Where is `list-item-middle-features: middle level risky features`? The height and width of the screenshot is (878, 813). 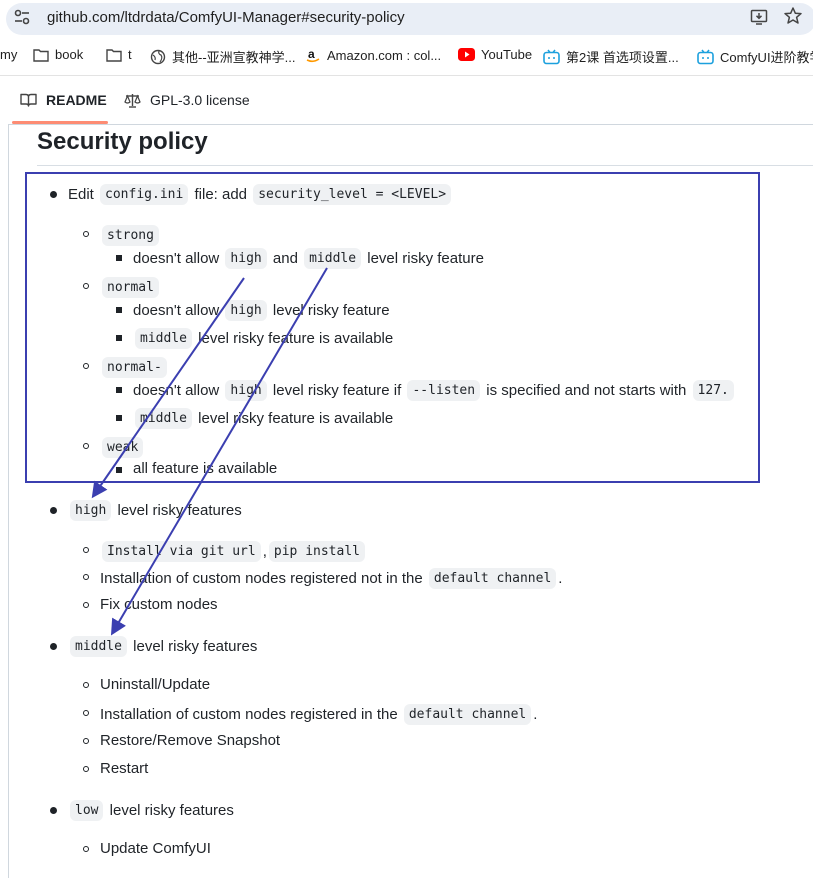
list-item-middle-features: middle level risky features is located at coordinates (162, 646).